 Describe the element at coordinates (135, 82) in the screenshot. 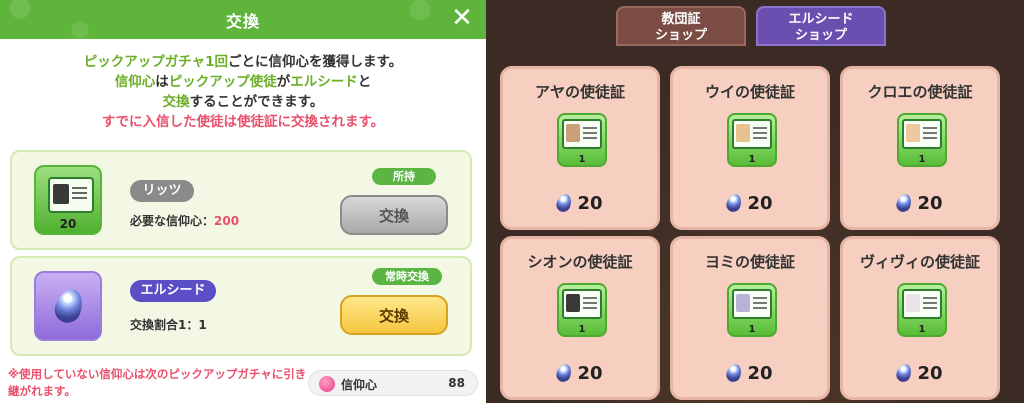

I see `intro-line2-faith: 信仰心` at that location.